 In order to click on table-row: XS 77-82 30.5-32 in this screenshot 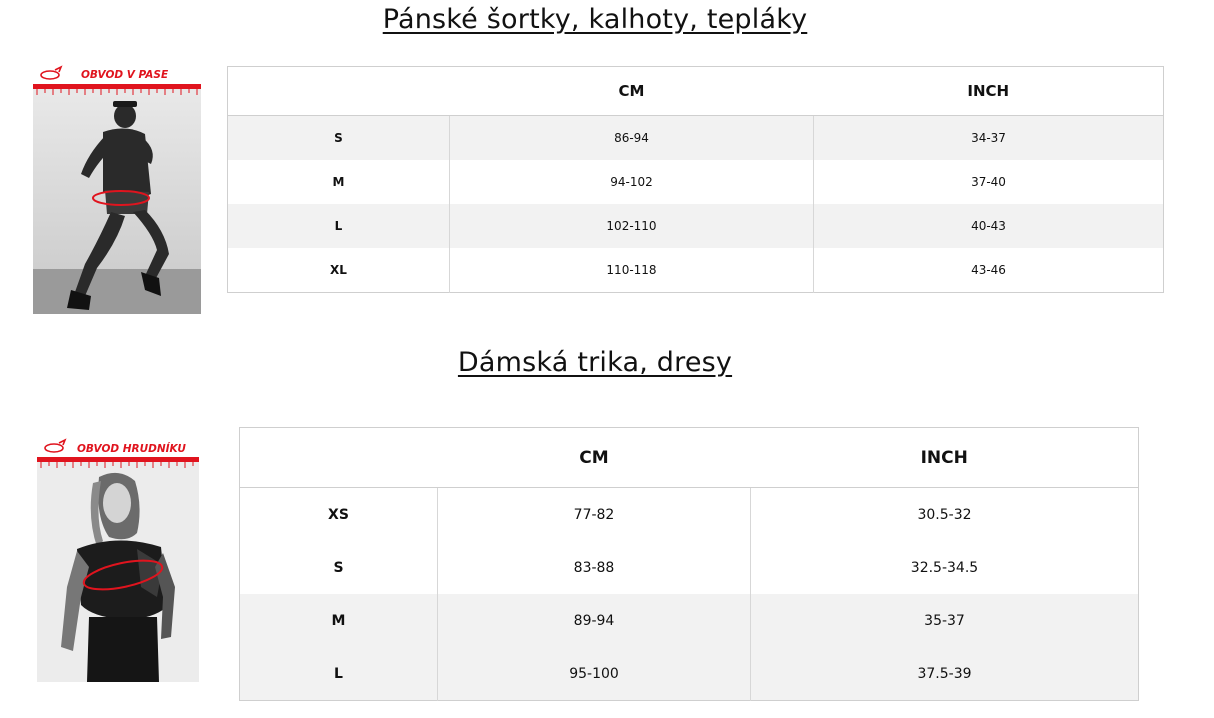, I will do `click(689, 514)`.